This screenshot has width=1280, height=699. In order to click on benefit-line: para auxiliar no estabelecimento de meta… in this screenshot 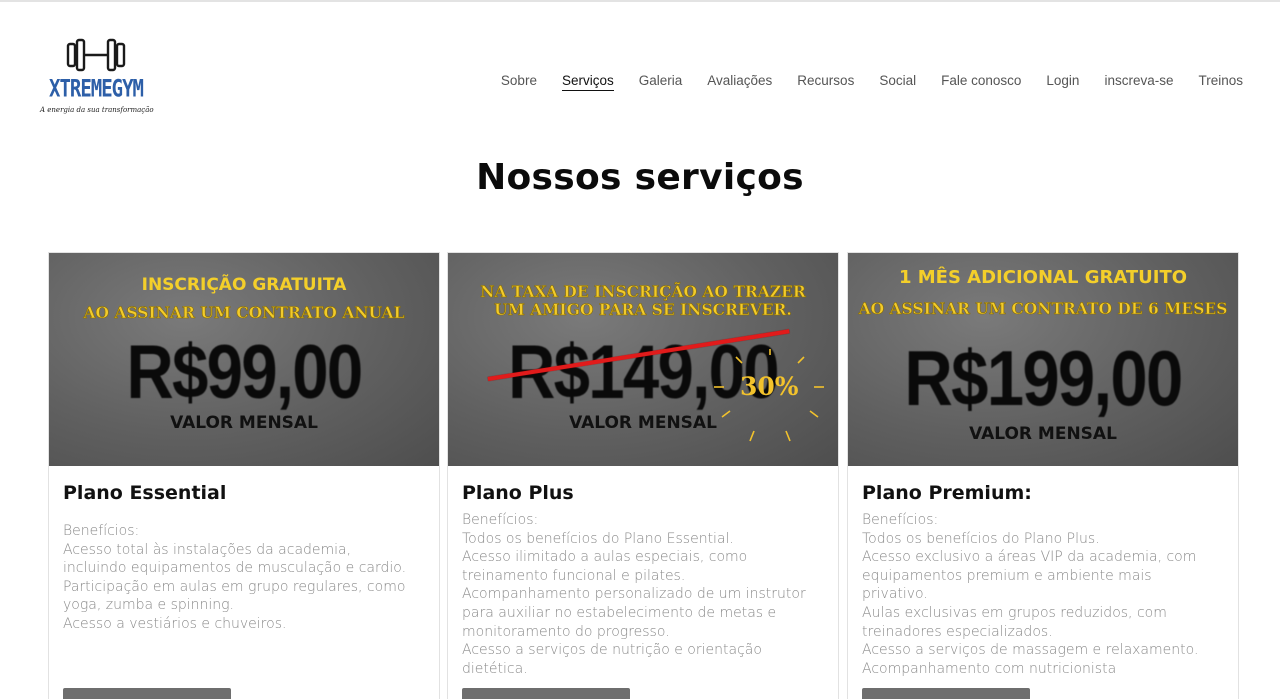, I will do `click(619, 612)`.